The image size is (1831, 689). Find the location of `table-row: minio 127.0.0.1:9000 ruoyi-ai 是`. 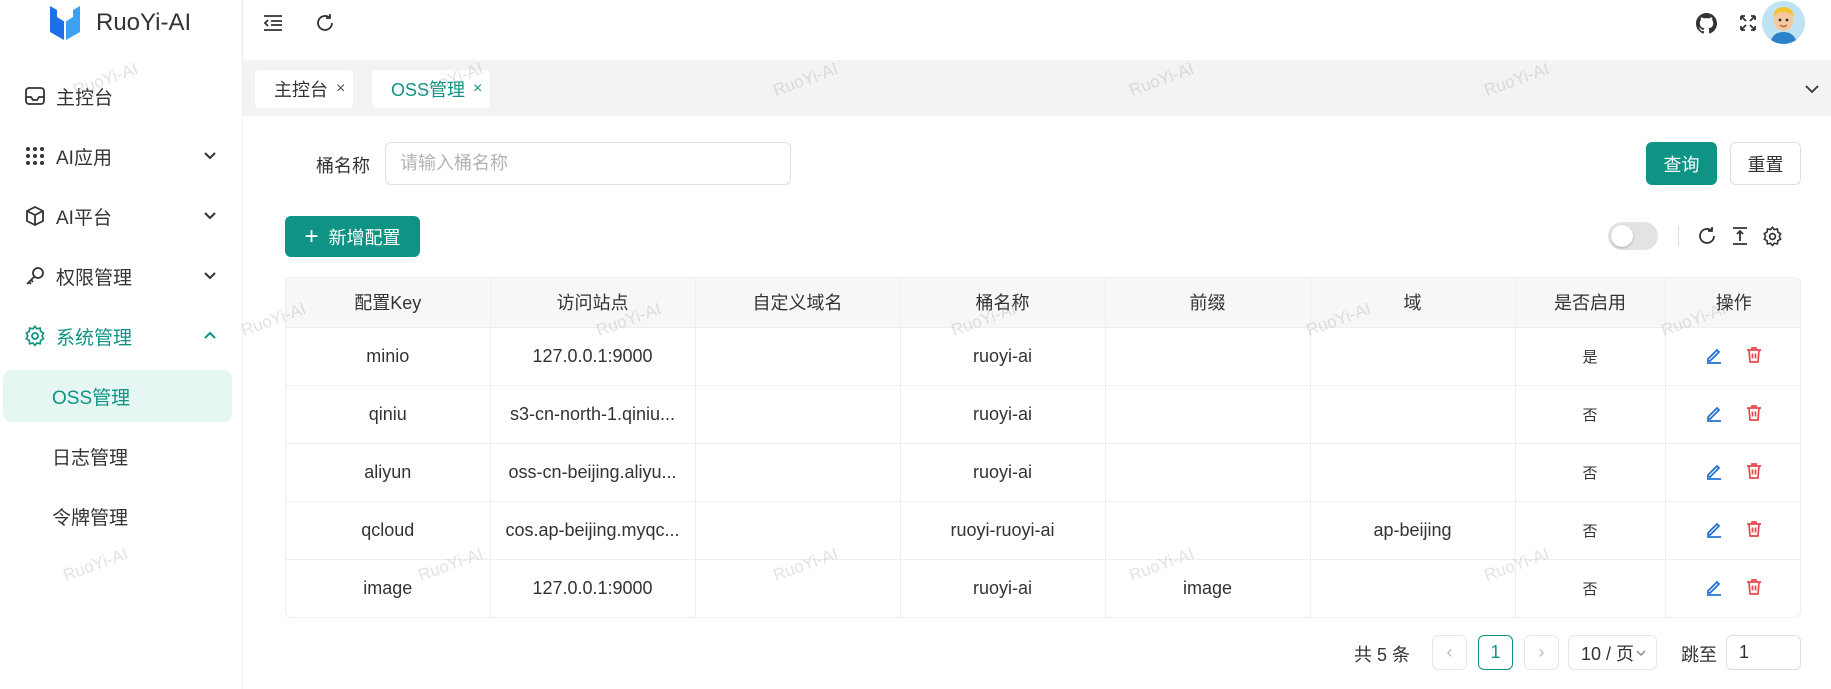

table-row: minio 127.0.0.1:9000 ruoyi-ai 是 is located at coordinates (1043, 356).